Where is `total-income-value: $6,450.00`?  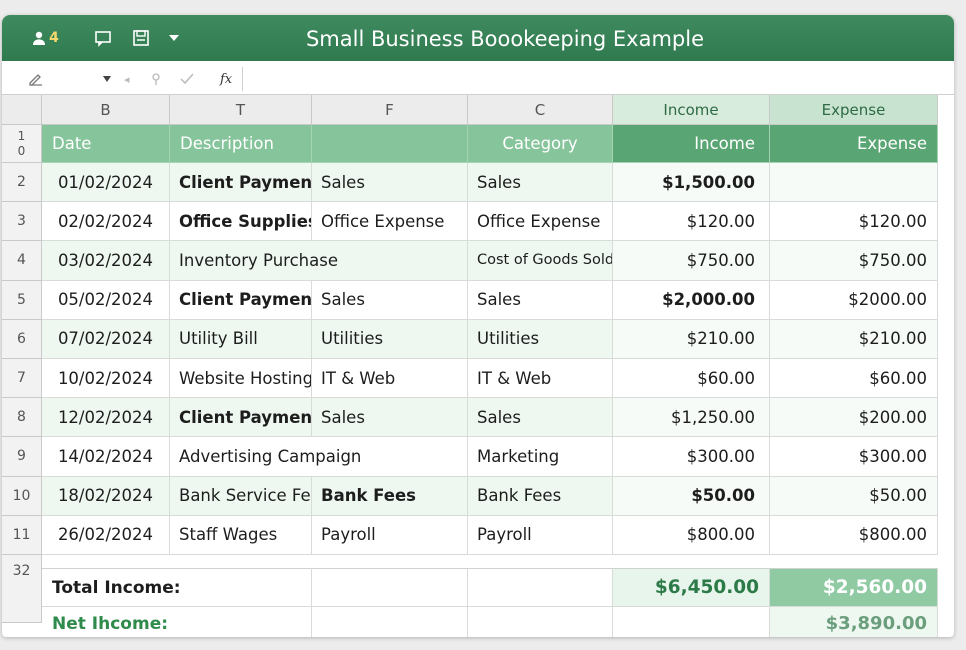
total-income-value: $6,450.00 is located at coordinates (691, 587).